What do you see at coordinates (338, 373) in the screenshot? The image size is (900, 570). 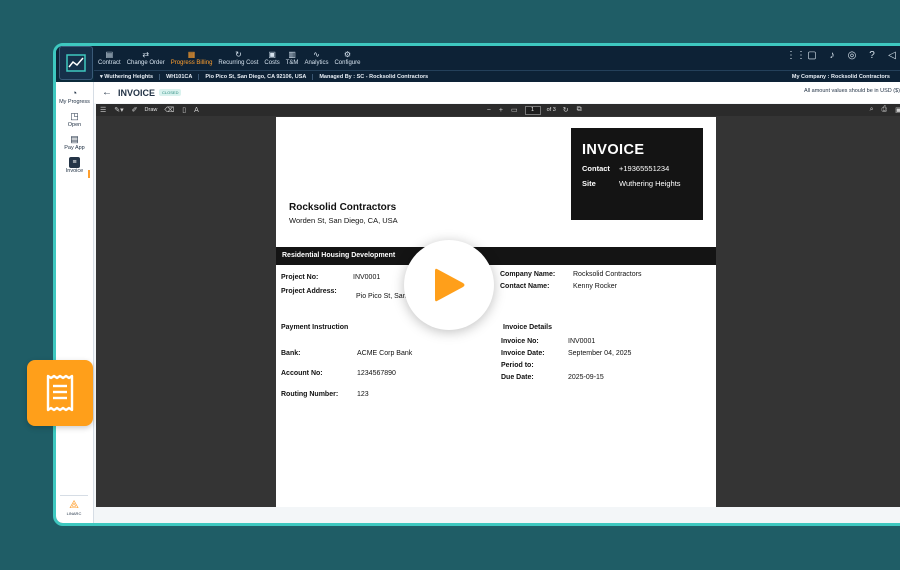 I see `account-field: Account No: 1234567890` at bounding box center [338, 373].